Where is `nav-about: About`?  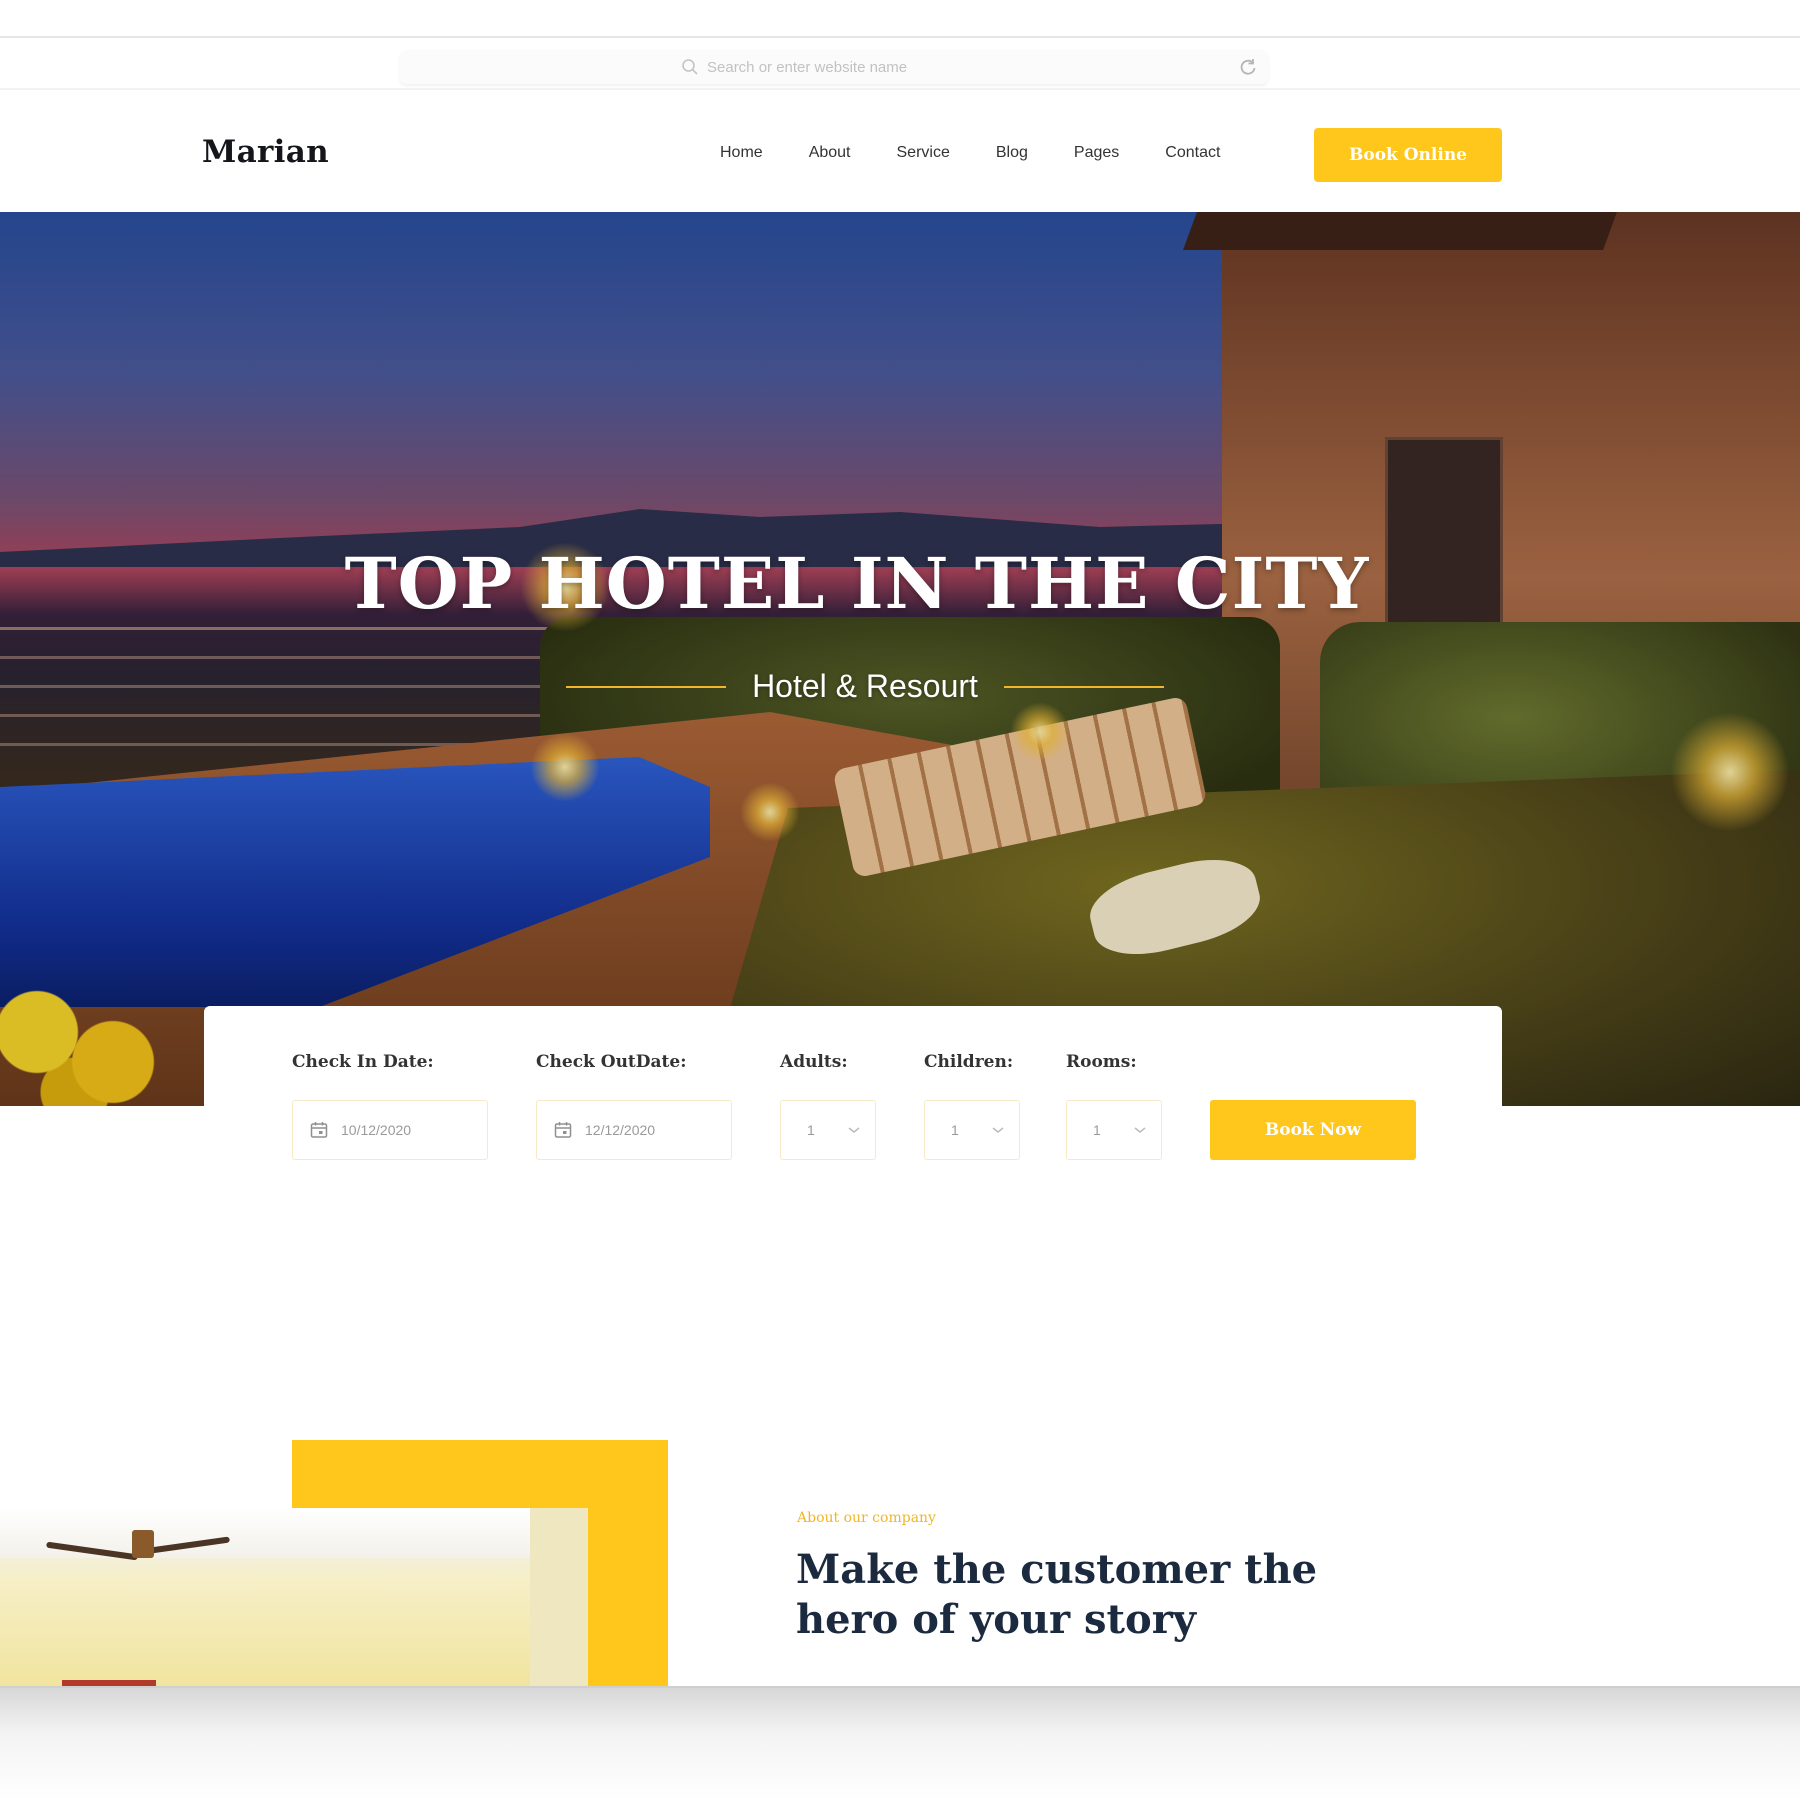
nav-about: About is located at coordinates (830, 153).